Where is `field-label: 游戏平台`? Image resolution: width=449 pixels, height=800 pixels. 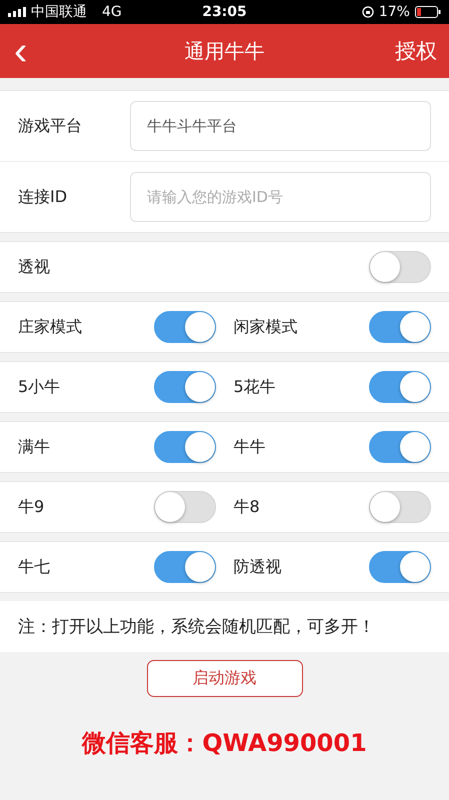
field-label: 游戏平台 is located at coordinates (50, 126).